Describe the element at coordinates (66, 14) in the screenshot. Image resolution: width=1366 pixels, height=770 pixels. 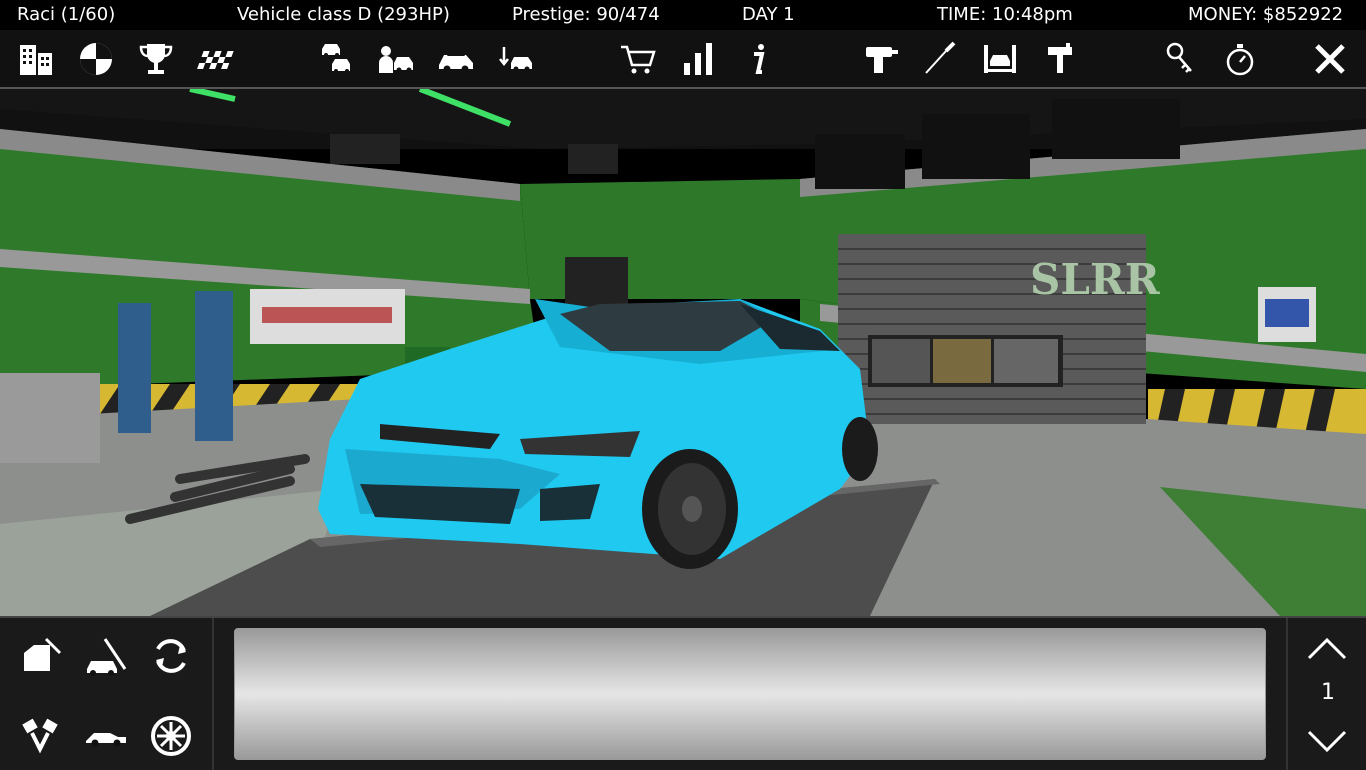
I see `player-count: Raci (1/60)` at that location.